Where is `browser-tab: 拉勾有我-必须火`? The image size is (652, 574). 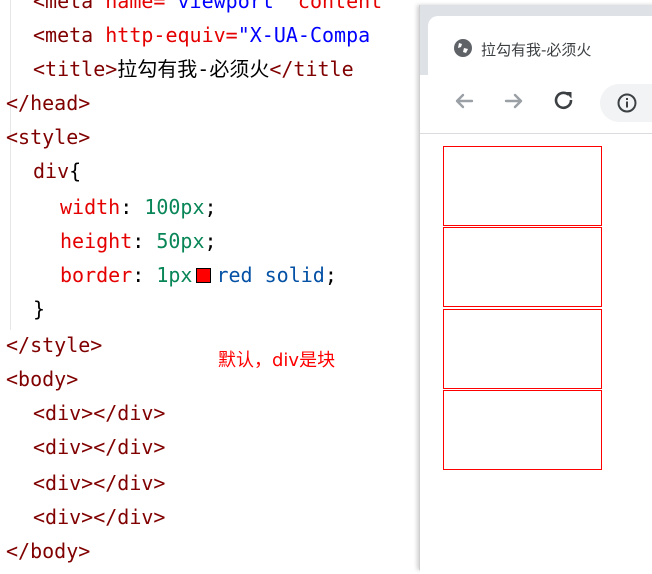
browser-tab: 拉勾有我-必须火 is located at coordinates (540, 46).